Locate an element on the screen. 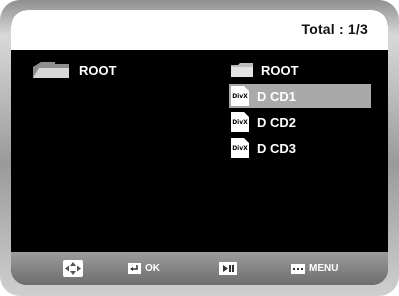 The width and height of the screenshot is (399, 296). enter-icon is located at coordinates (134, 268).